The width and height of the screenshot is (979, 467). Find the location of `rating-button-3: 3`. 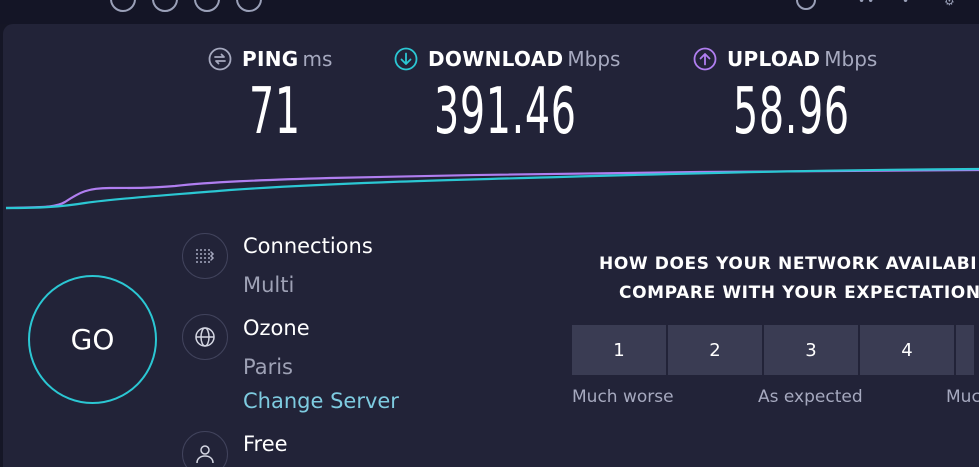

rating-button-3: 3 is located at coordinates (811, 350).